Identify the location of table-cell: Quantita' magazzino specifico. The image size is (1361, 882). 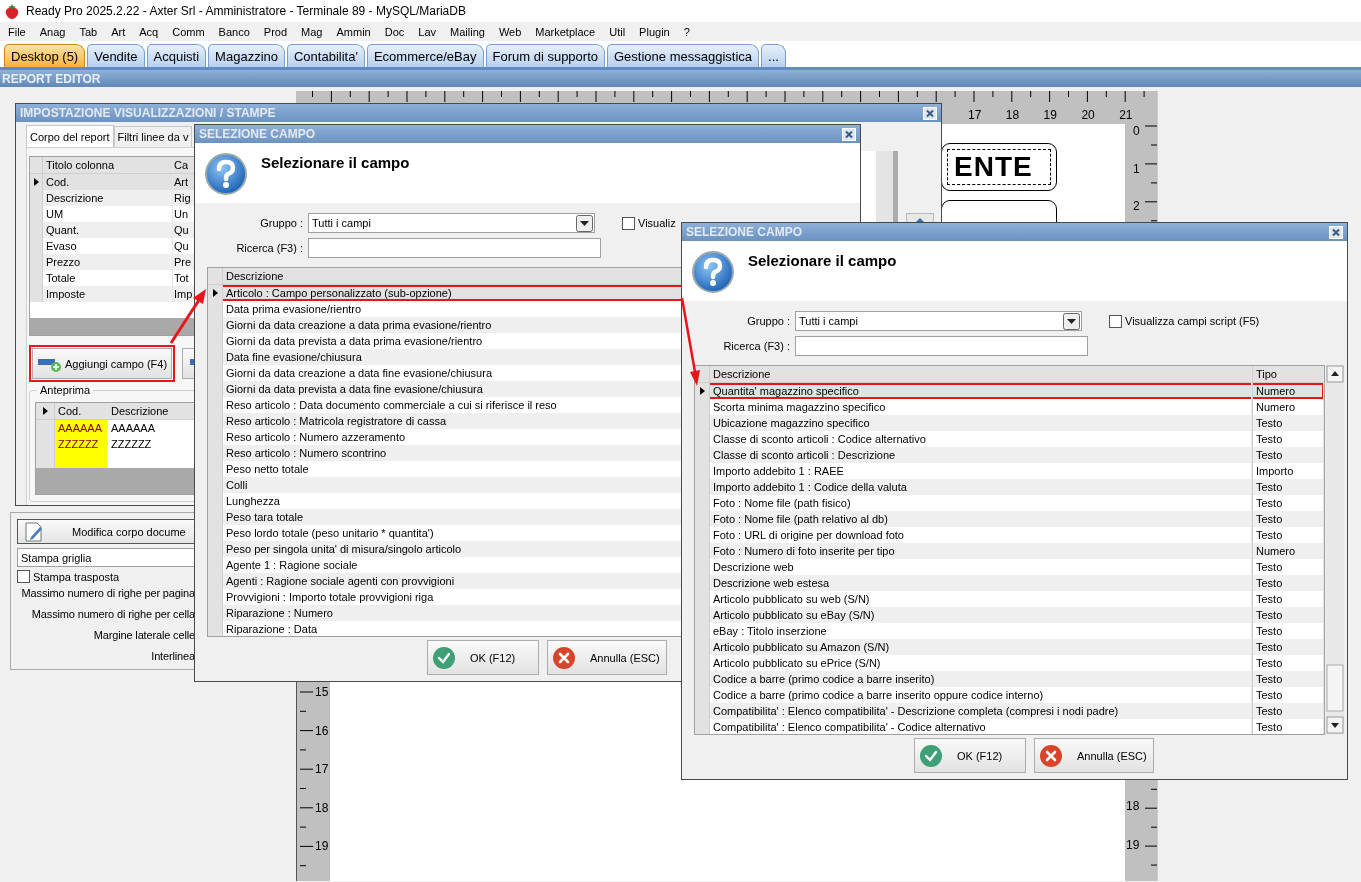
(981, 391).